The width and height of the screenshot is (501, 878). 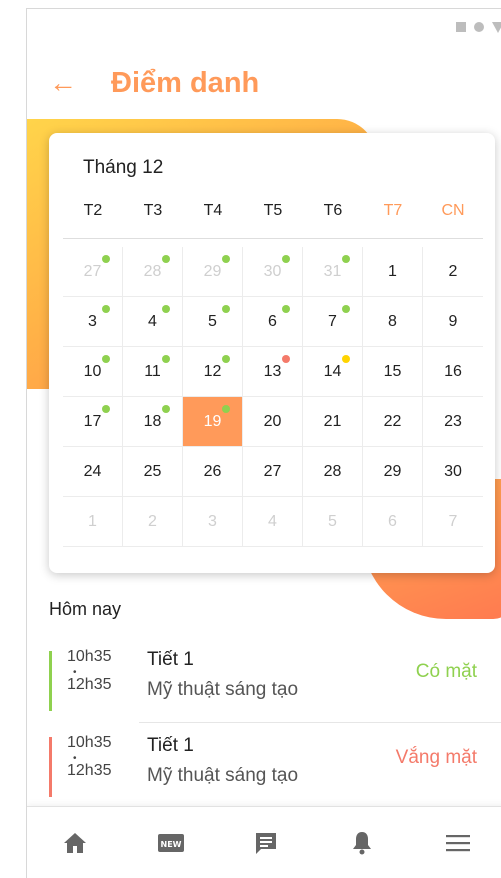 I want to click on calendar-day: 12, so click(x=213, y=372).